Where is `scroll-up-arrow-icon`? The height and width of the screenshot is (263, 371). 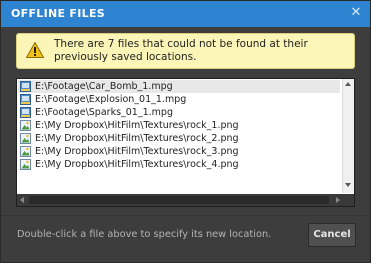 scroll-up-arrow-icon is located at coordinates (348, 84).